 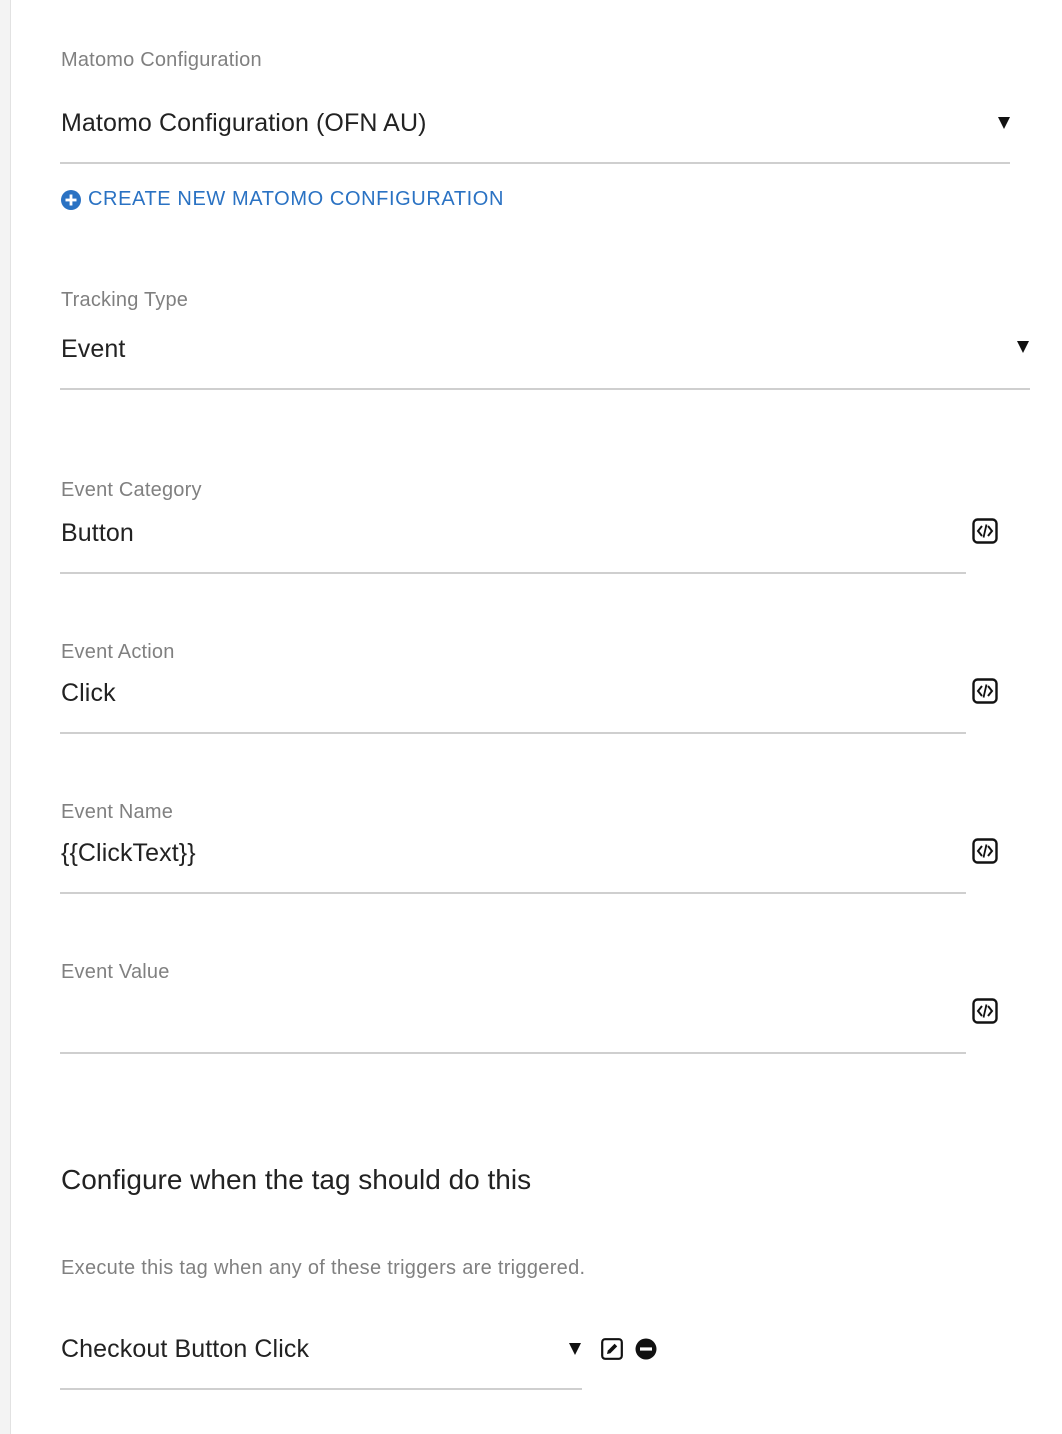 I want to click on event-category-underline, so click(x=513, y=573).